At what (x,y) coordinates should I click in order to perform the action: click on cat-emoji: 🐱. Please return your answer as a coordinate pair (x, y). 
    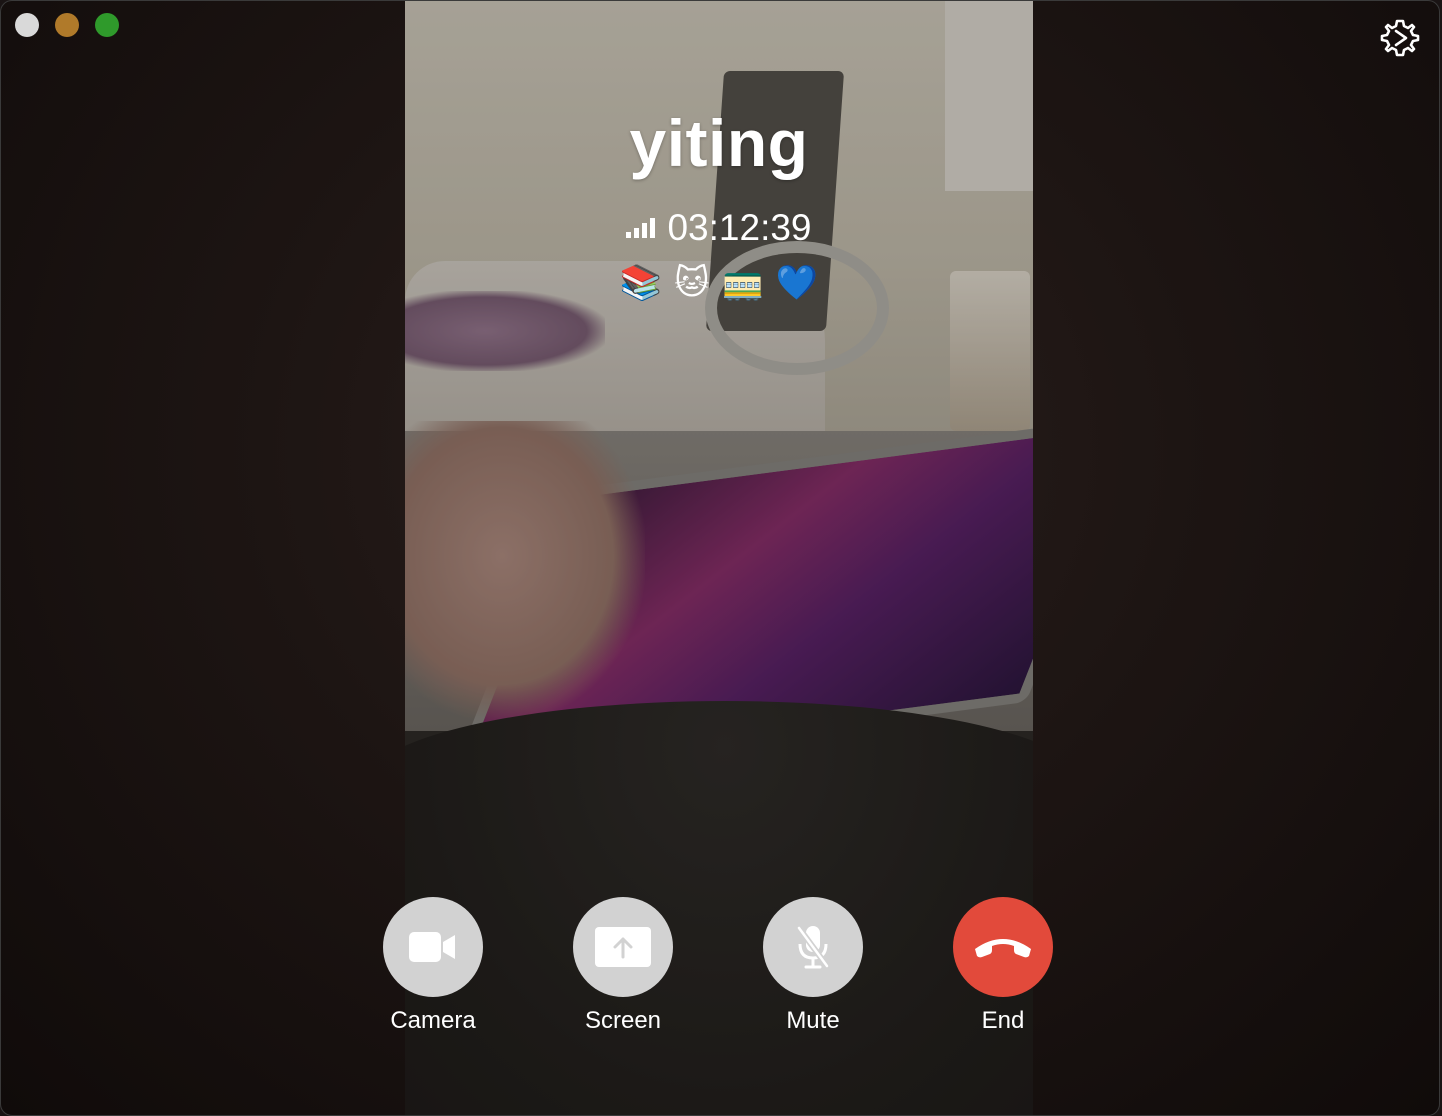
    Looking at the image, I should click on (692, 283).